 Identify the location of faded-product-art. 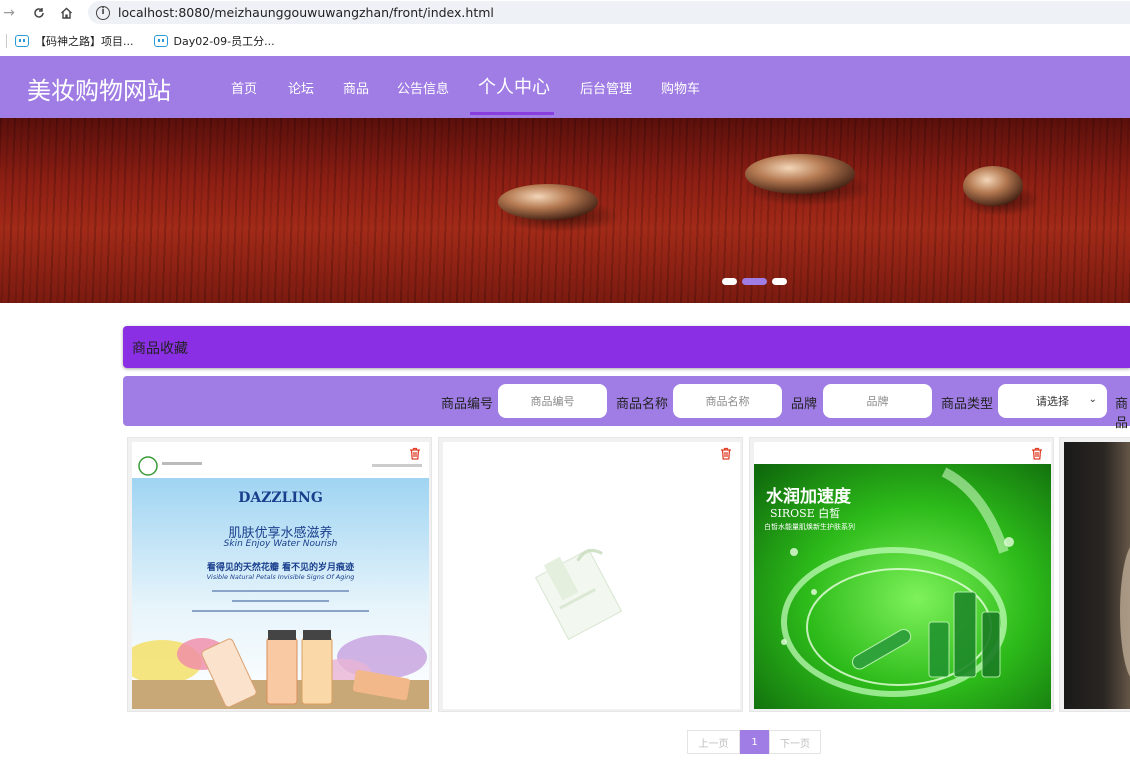
(578, 594).